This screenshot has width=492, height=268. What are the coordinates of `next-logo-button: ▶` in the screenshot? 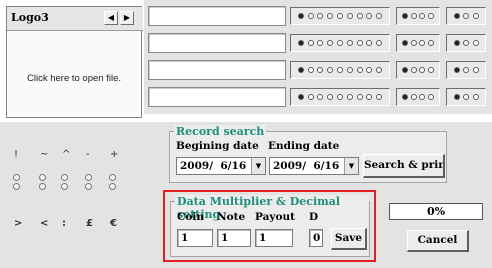 It's located at (127, 18).